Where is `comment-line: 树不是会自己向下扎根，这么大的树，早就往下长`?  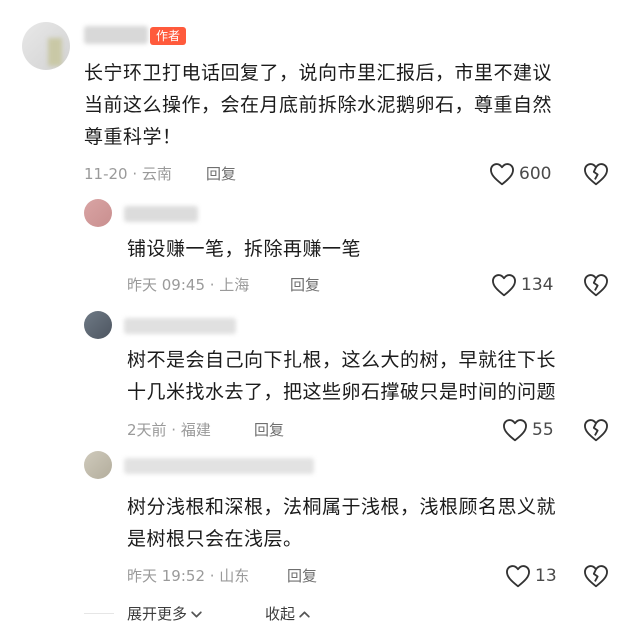 comment-line: 树不是会自己向下扎根，这么大的树，早就往下长 is located at coordinates (342, 360).